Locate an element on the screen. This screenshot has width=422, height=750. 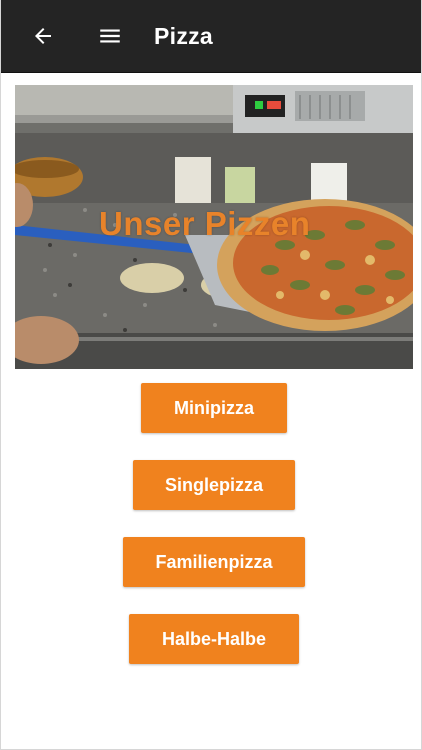
app-toolbar: Pizza is located at coordinates (211, 36).